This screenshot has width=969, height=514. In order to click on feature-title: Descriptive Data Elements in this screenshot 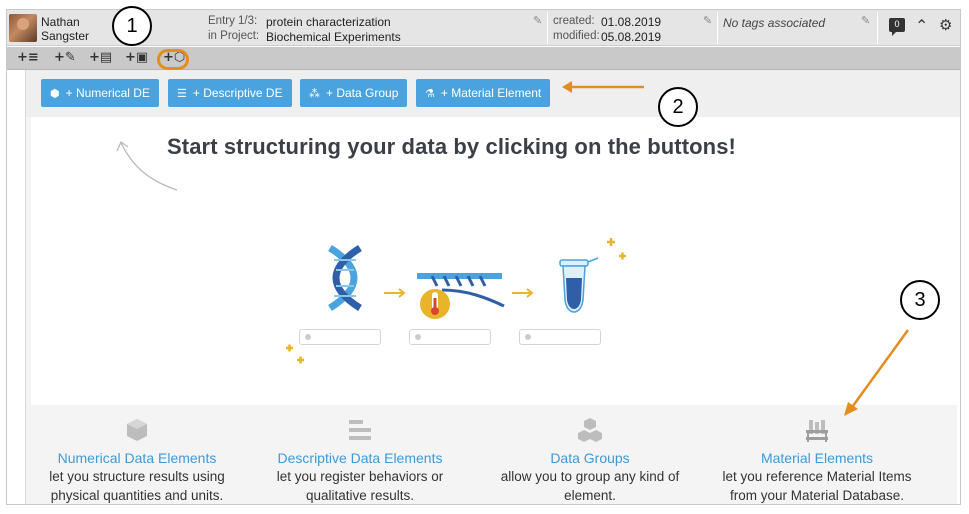, I will do `click(360, 458)`.